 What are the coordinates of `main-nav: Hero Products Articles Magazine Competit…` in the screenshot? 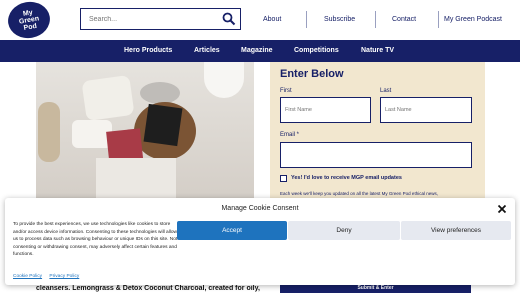 It's located at (260, 51).